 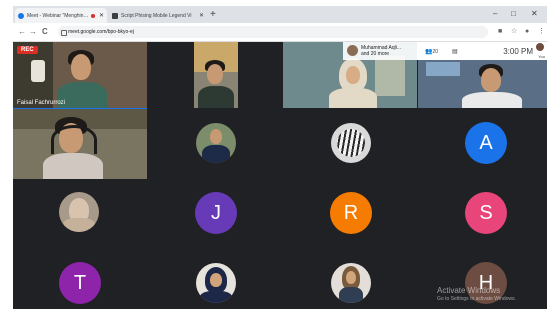 What do you see at coordinates (390, 76) in the screenshot?
I see `background-shelf` at bounding box center [390, 76].